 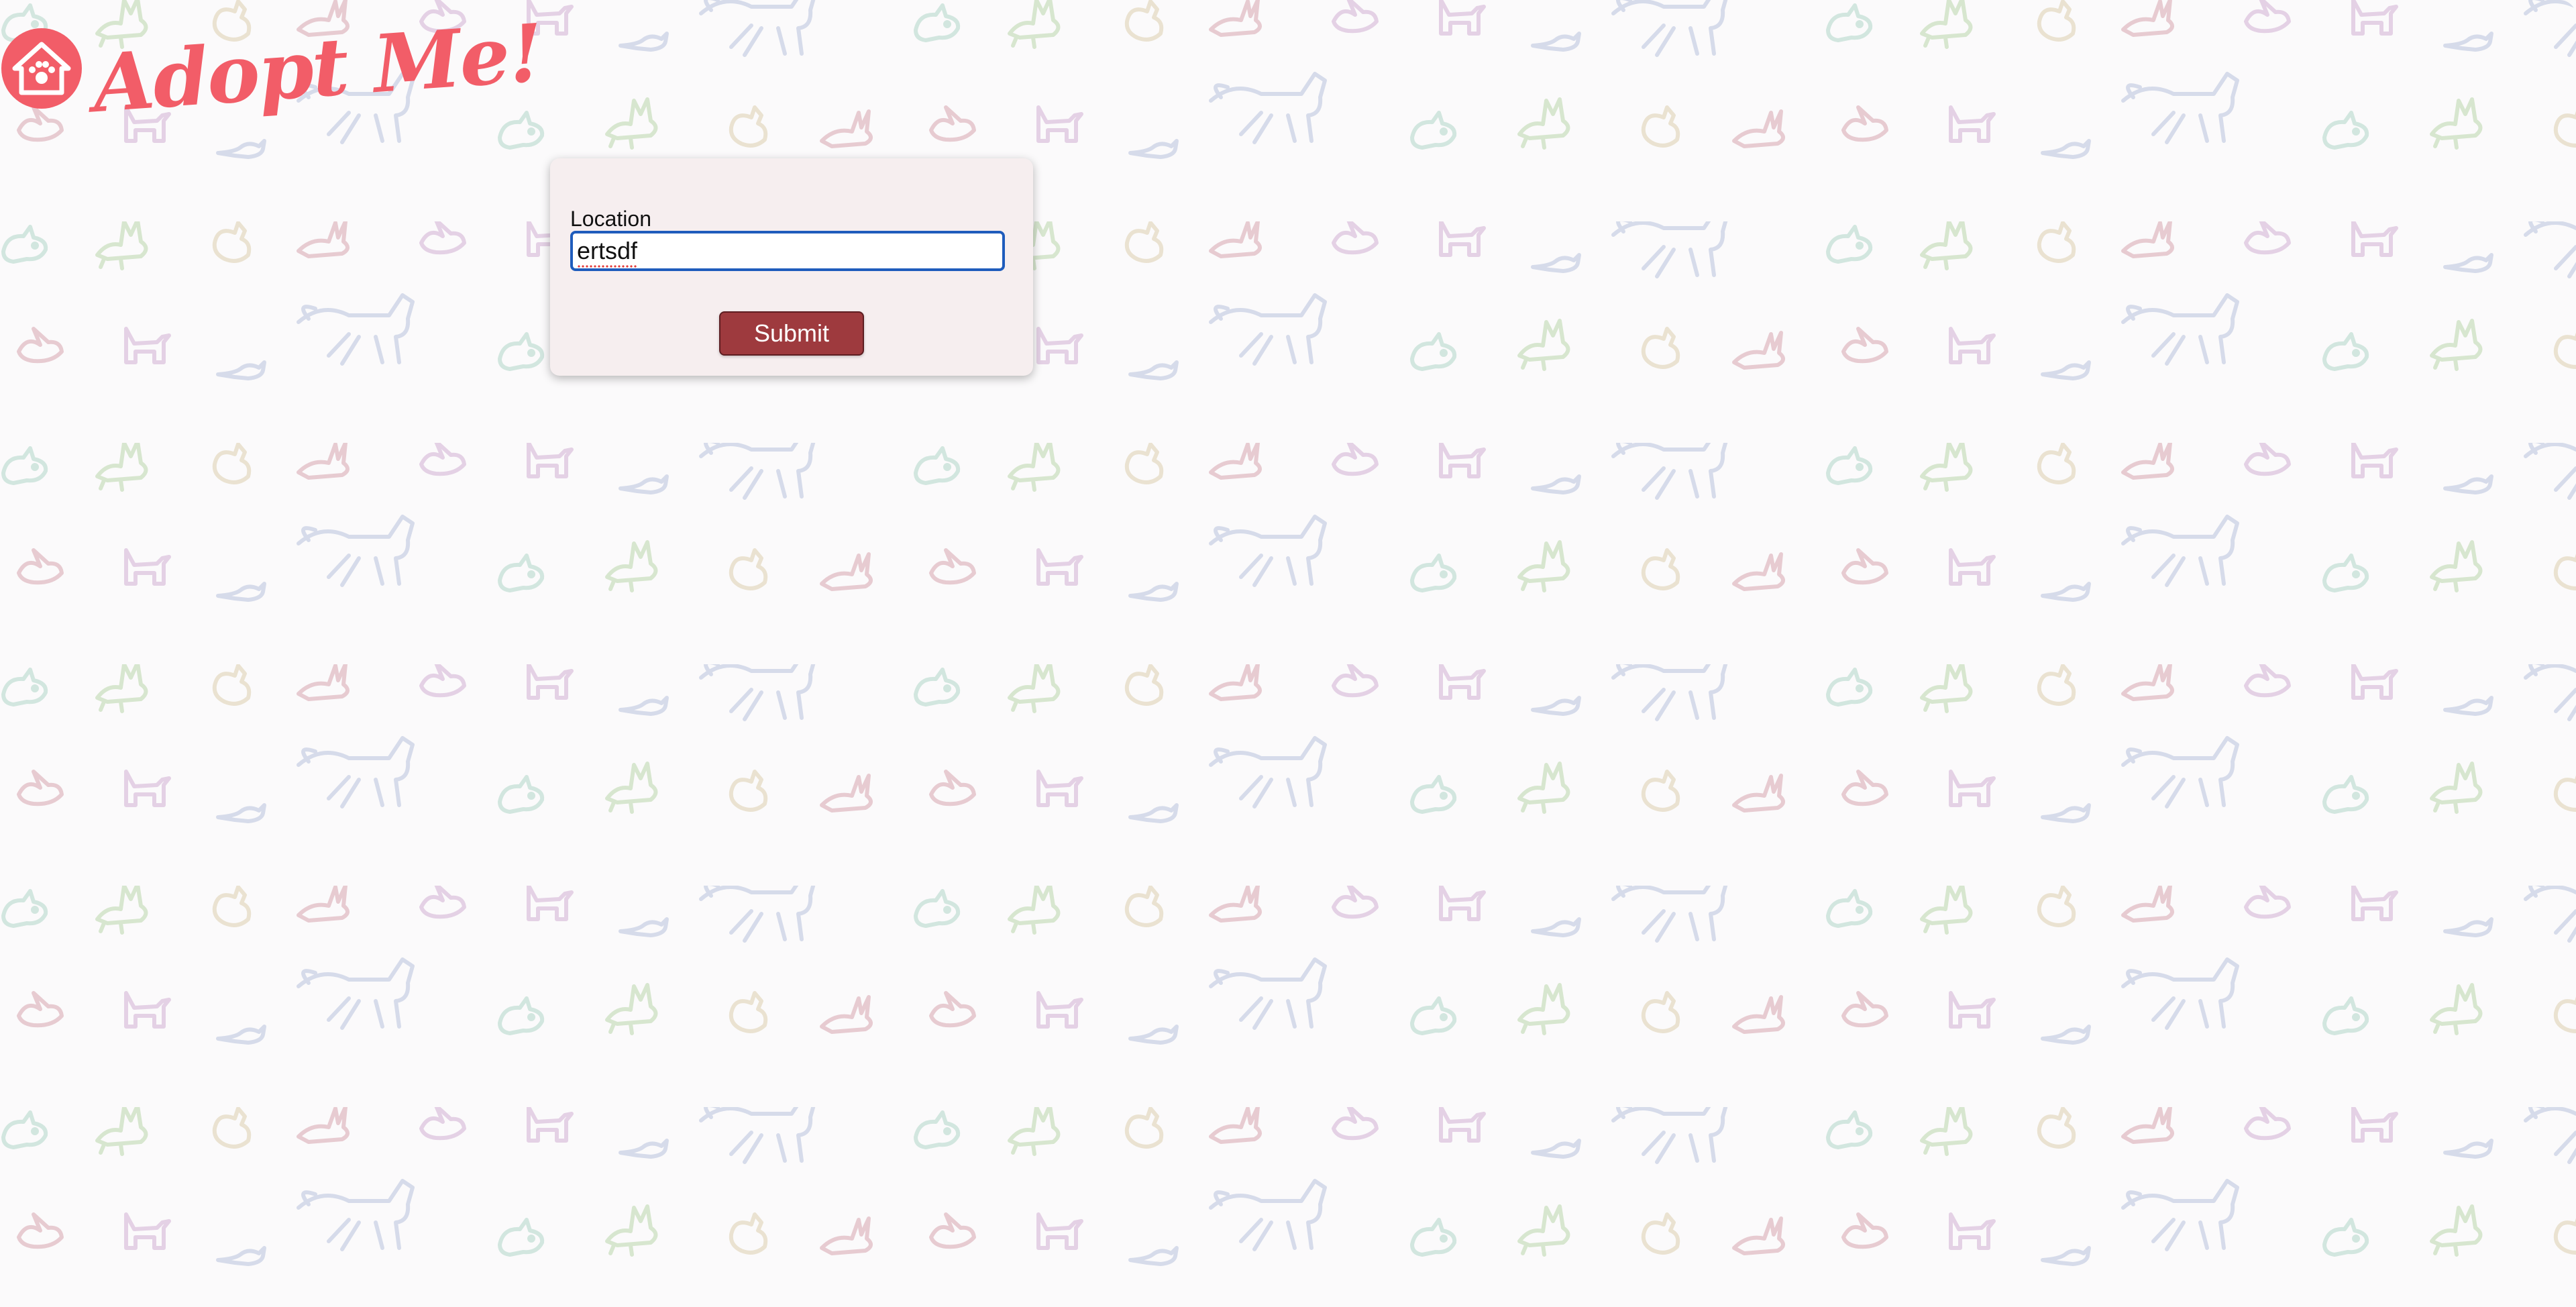 What do you see at coordinates (791, 267) in the screenshot?
I see `search-form: Location Submit` at bounding box center [791, 267].